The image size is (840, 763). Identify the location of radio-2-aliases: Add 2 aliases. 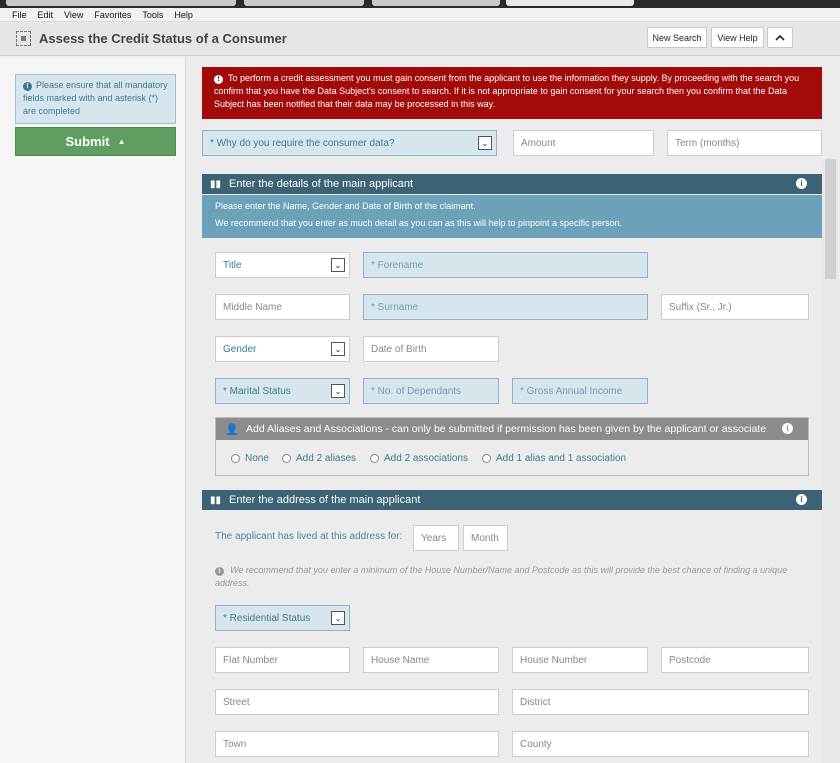
(319, 458).